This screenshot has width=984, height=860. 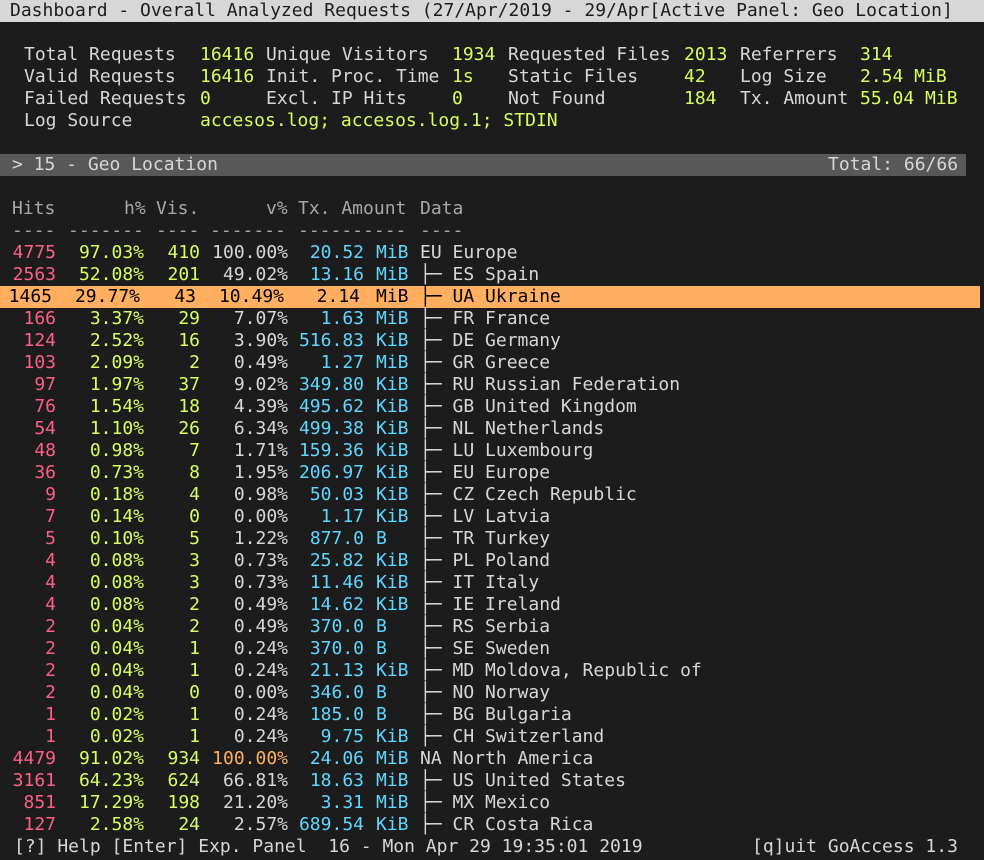 I want to click on cell-tx-amount: 25.82, so click(x=336, y=560).